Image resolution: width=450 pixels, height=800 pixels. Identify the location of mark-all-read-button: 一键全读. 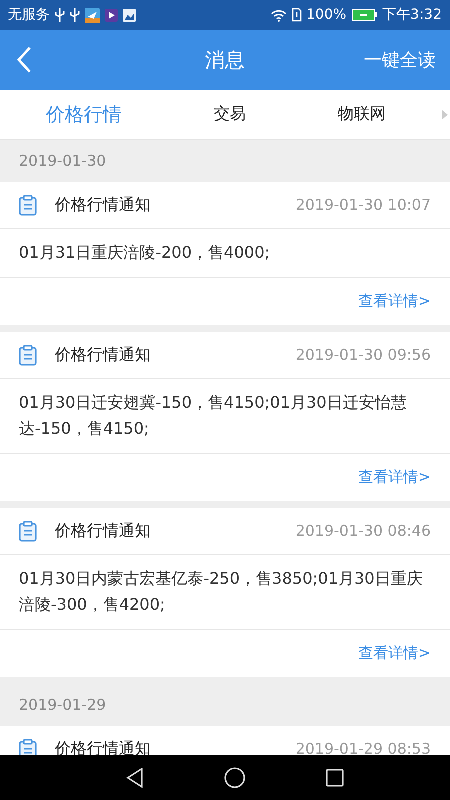
(407, 60).